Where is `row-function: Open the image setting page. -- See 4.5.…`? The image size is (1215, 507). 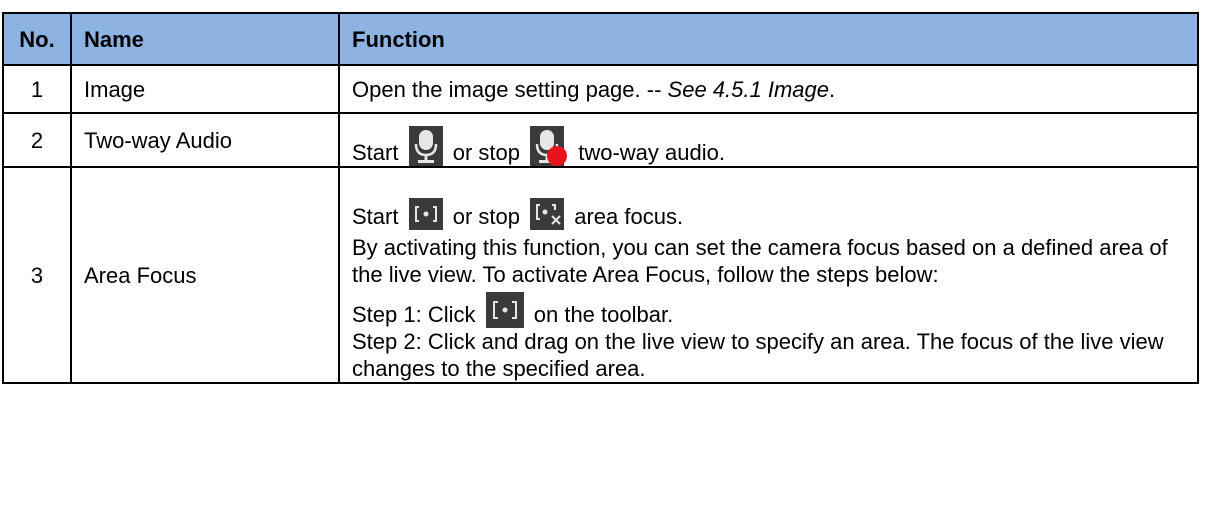
row-function: Open the image setting page. -- See 4.5.… is located at coordinates (768, 89).